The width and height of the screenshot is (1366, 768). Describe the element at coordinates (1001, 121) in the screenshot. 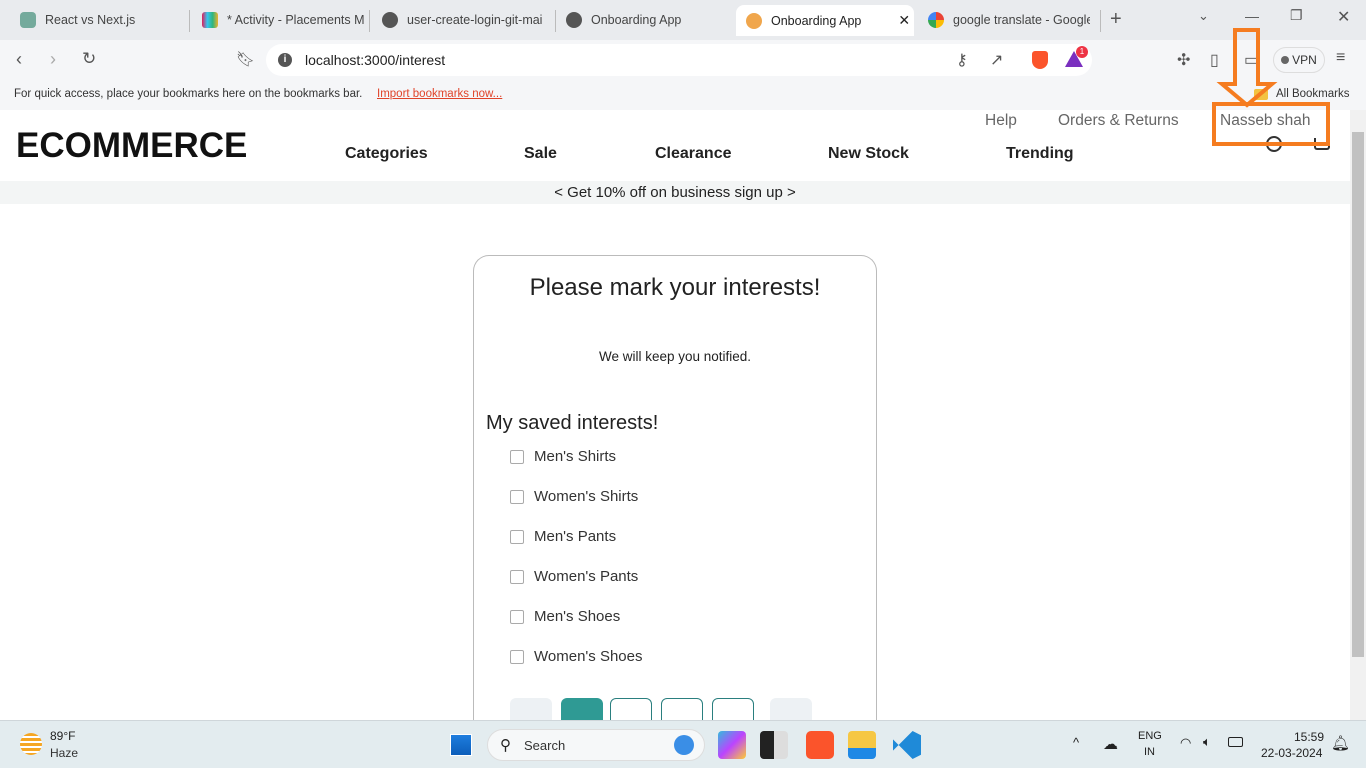

I see `help-link: Help` at that location.